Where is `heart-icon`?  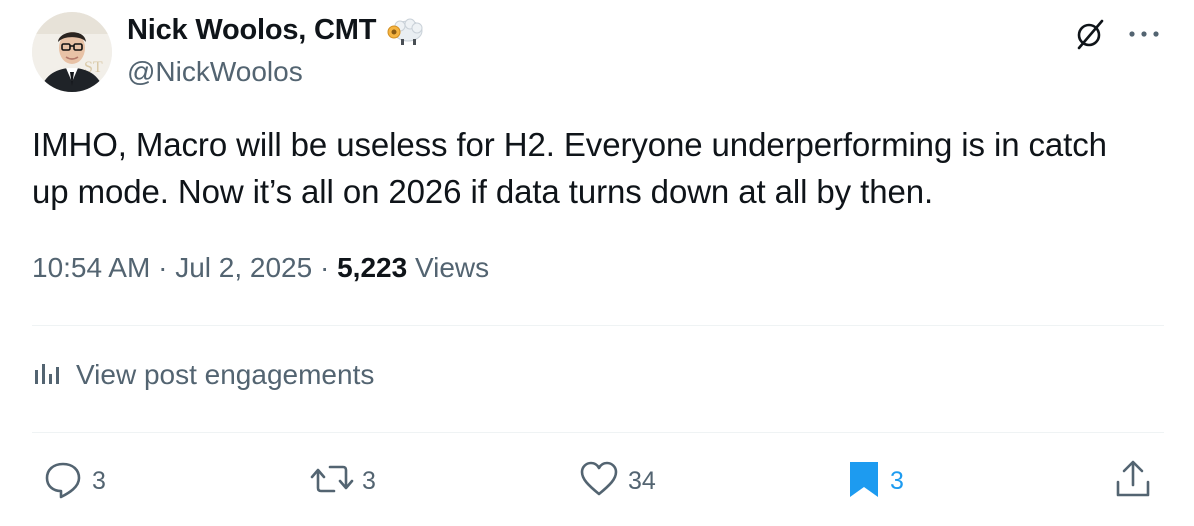 heart-icon is located at coordinates (599, 481).